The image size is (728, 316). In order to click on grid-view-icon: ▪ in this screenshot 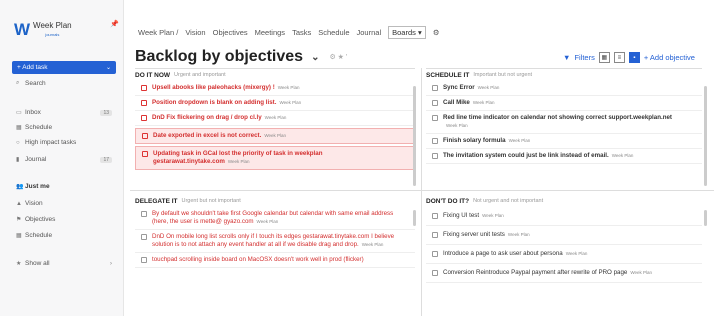, I will do `click(634, 57)`.